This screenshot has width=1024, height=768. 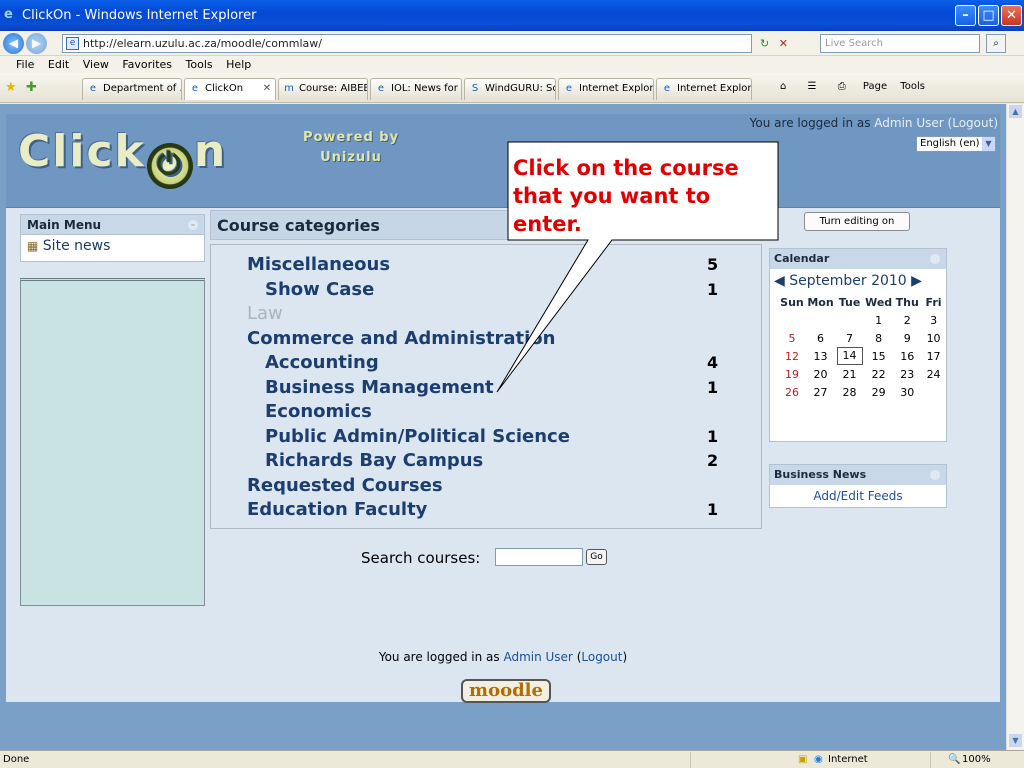 I want to click on calendar-day: 28, so click(x=849, y=392).